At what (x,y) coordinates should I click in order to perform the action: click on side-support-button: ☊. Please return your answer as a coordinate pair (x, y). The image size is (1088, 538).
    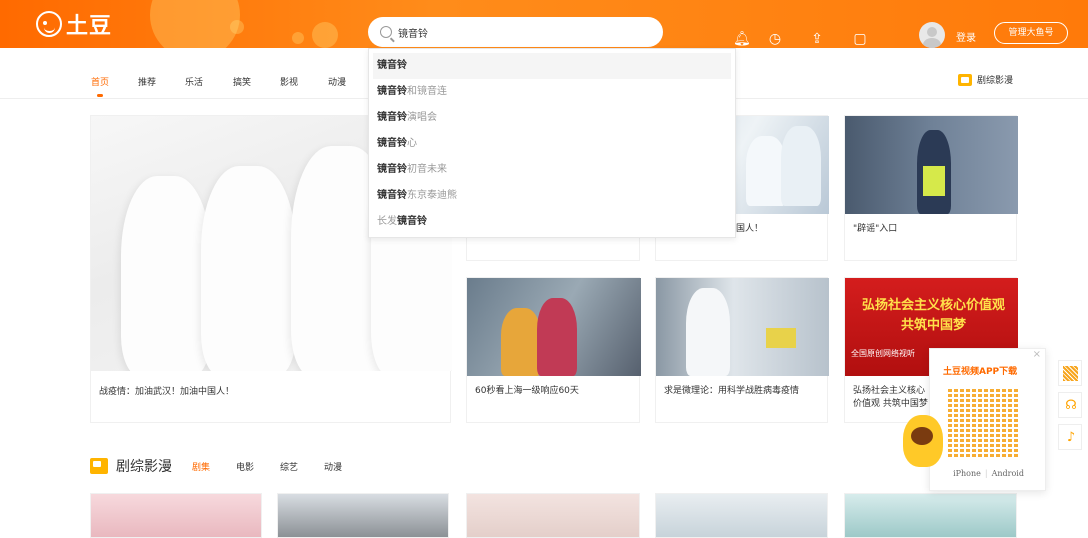
    Looking at the image, I should click on (1070, 405).